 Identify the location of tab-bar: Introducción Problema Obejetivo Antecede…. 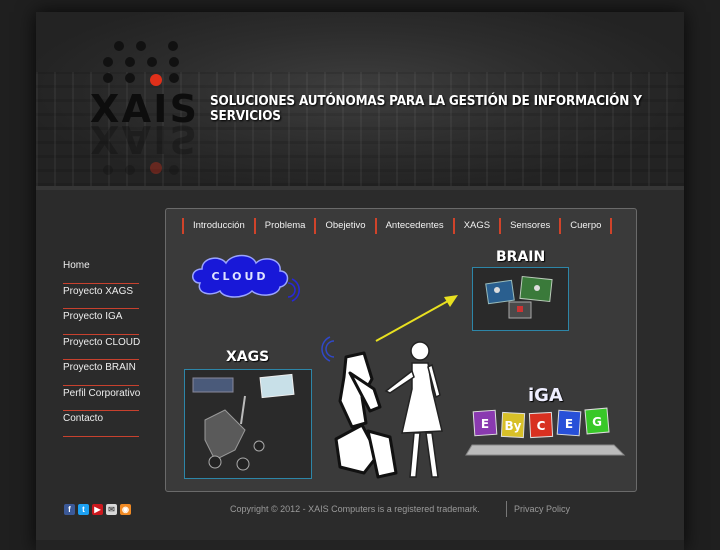
(397, 226).